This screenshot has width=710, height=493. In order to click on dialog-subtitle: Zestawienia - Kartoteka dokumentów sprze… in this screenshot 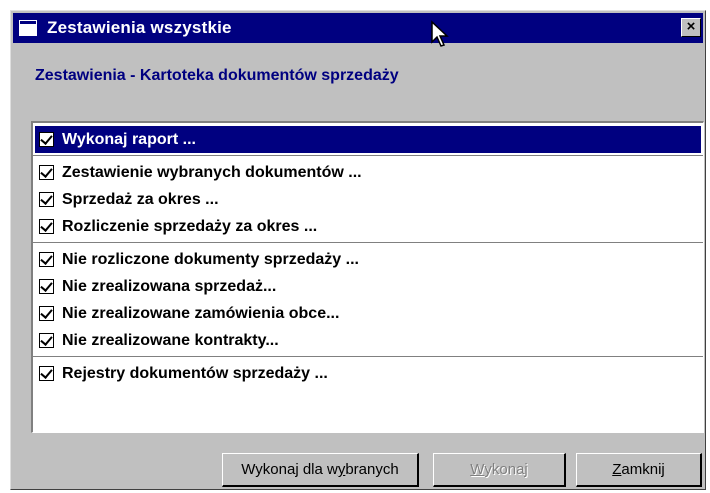, I will do `click(217, 75)`.